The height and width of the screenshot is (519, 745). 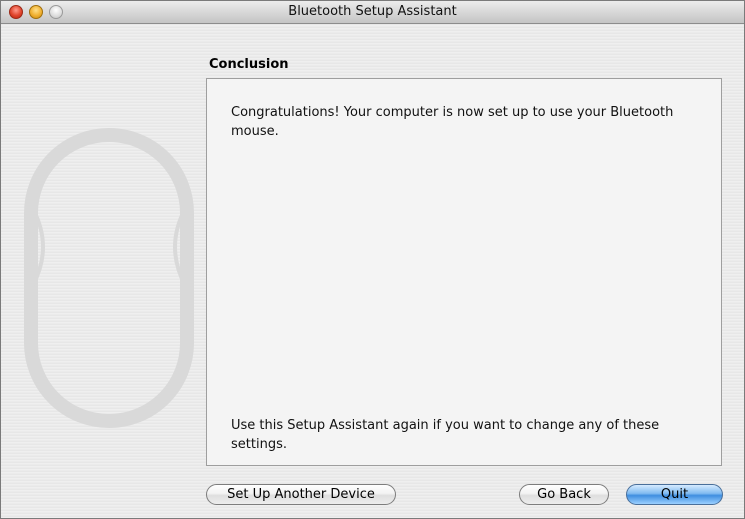 I want to click on title-bar: Bluetooth Setup Assistant, so click(x=372, y=12).